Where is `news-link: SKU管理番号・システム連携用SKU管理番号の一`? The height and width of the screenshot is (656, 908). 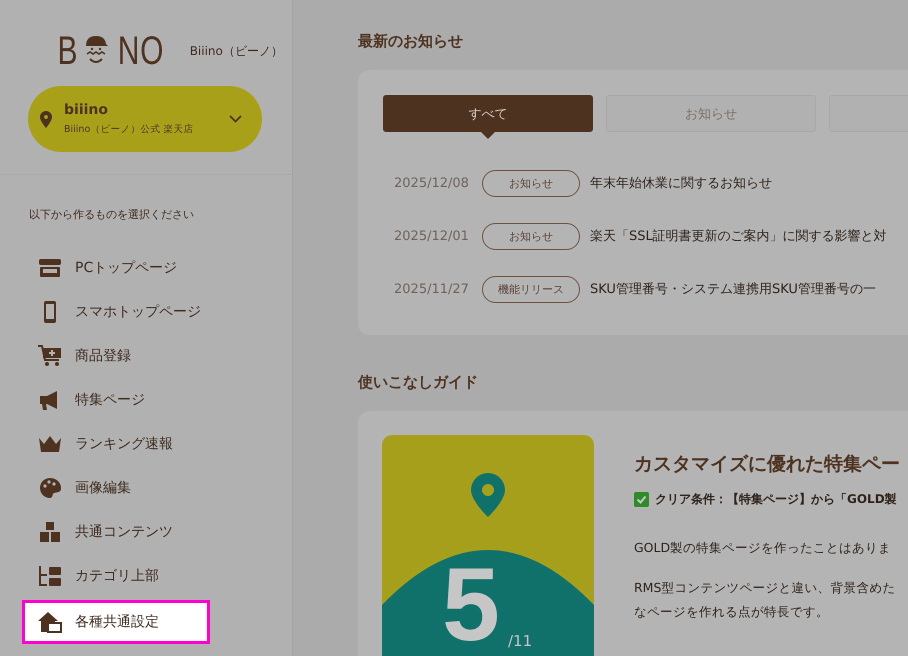
news-link: SKU管理番号・システム連携用SKU管理番号の一 is located at coordinates (733, 289).